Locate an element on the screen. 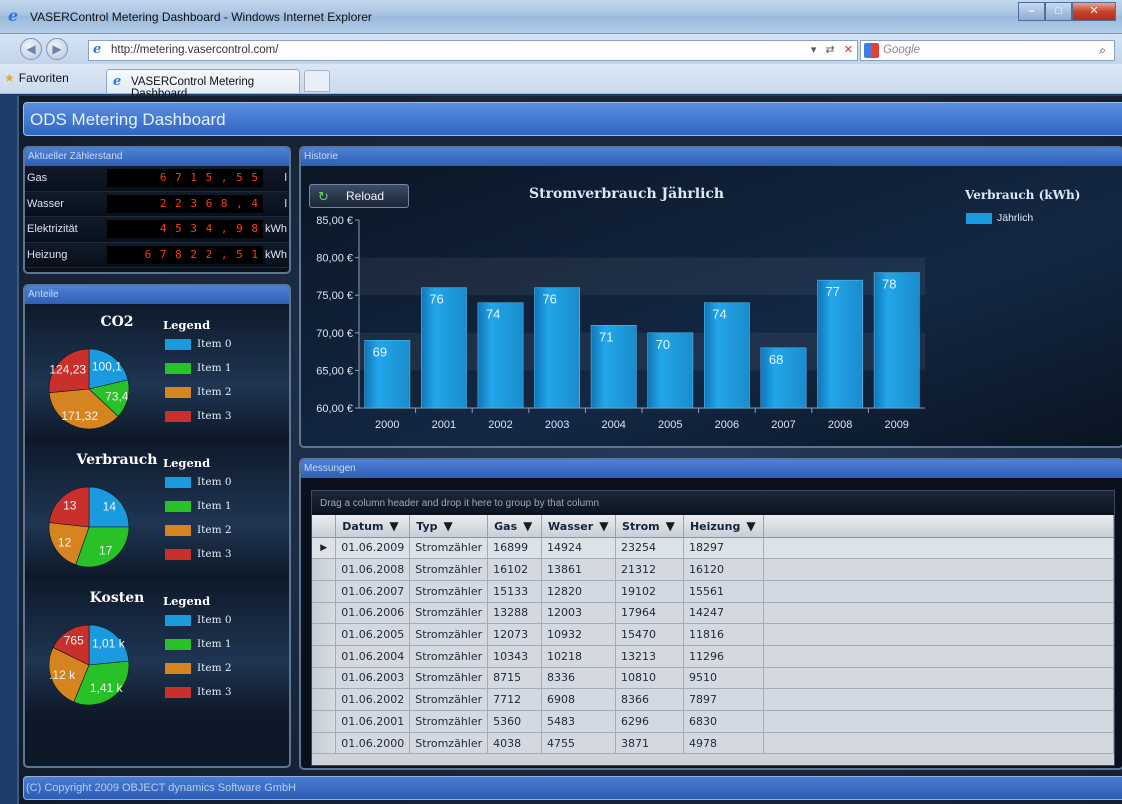 The height and width of the screenshot is (804, 1122). table-cell: 01.06.2005 is located at coordinates (373, 634).